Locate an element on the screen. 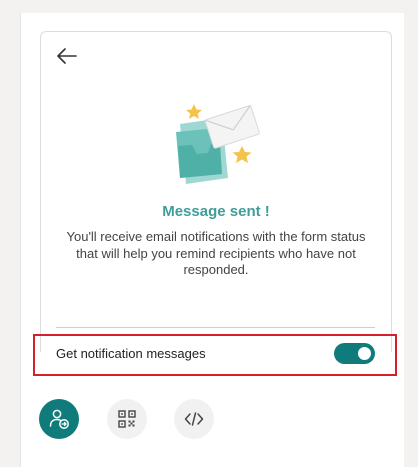 The height and width of the screenshot is (467, 418). code-embed-icon is located at coordinates (194, 419).